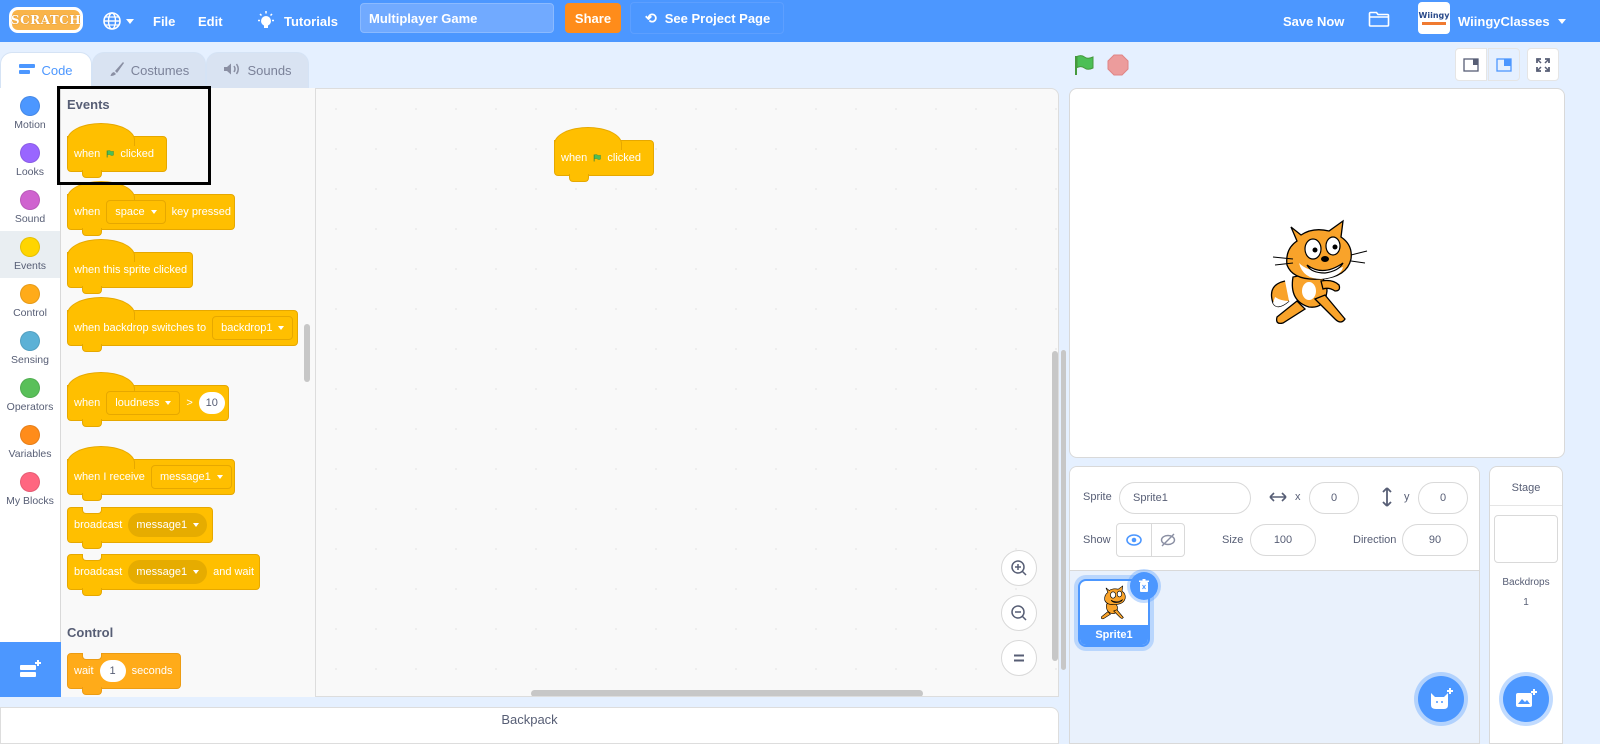 Image resolution: width=1600 pixels, height=744 pixels. Describe the element at coordinates (1313, 21) in the screenshot. I see `save-now-button: Save Now` at that location.